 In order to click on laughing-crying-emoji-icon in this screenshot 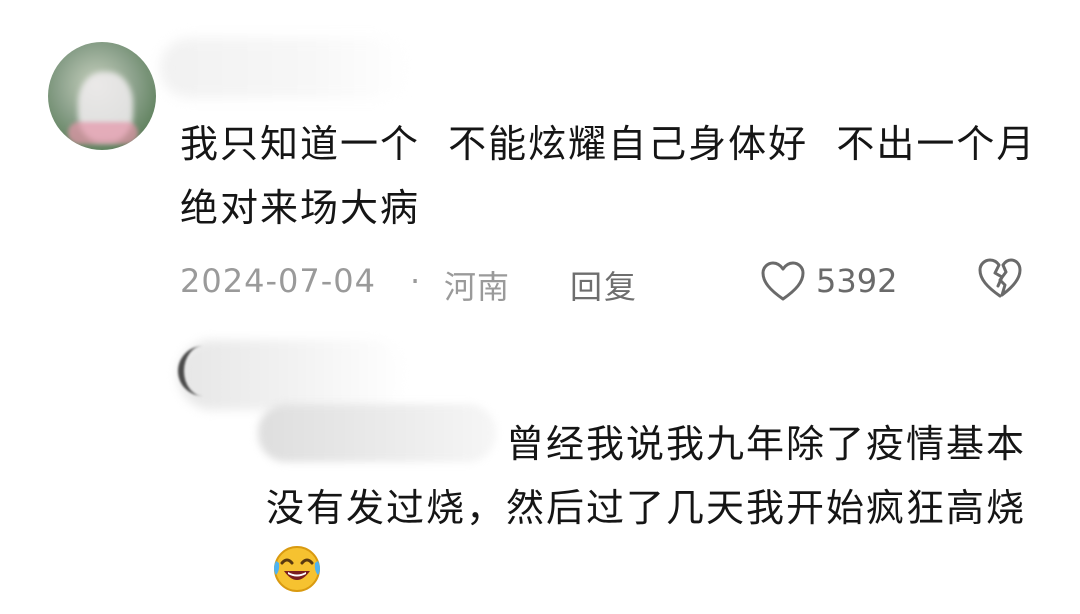, I will do `click(297, 568)`.